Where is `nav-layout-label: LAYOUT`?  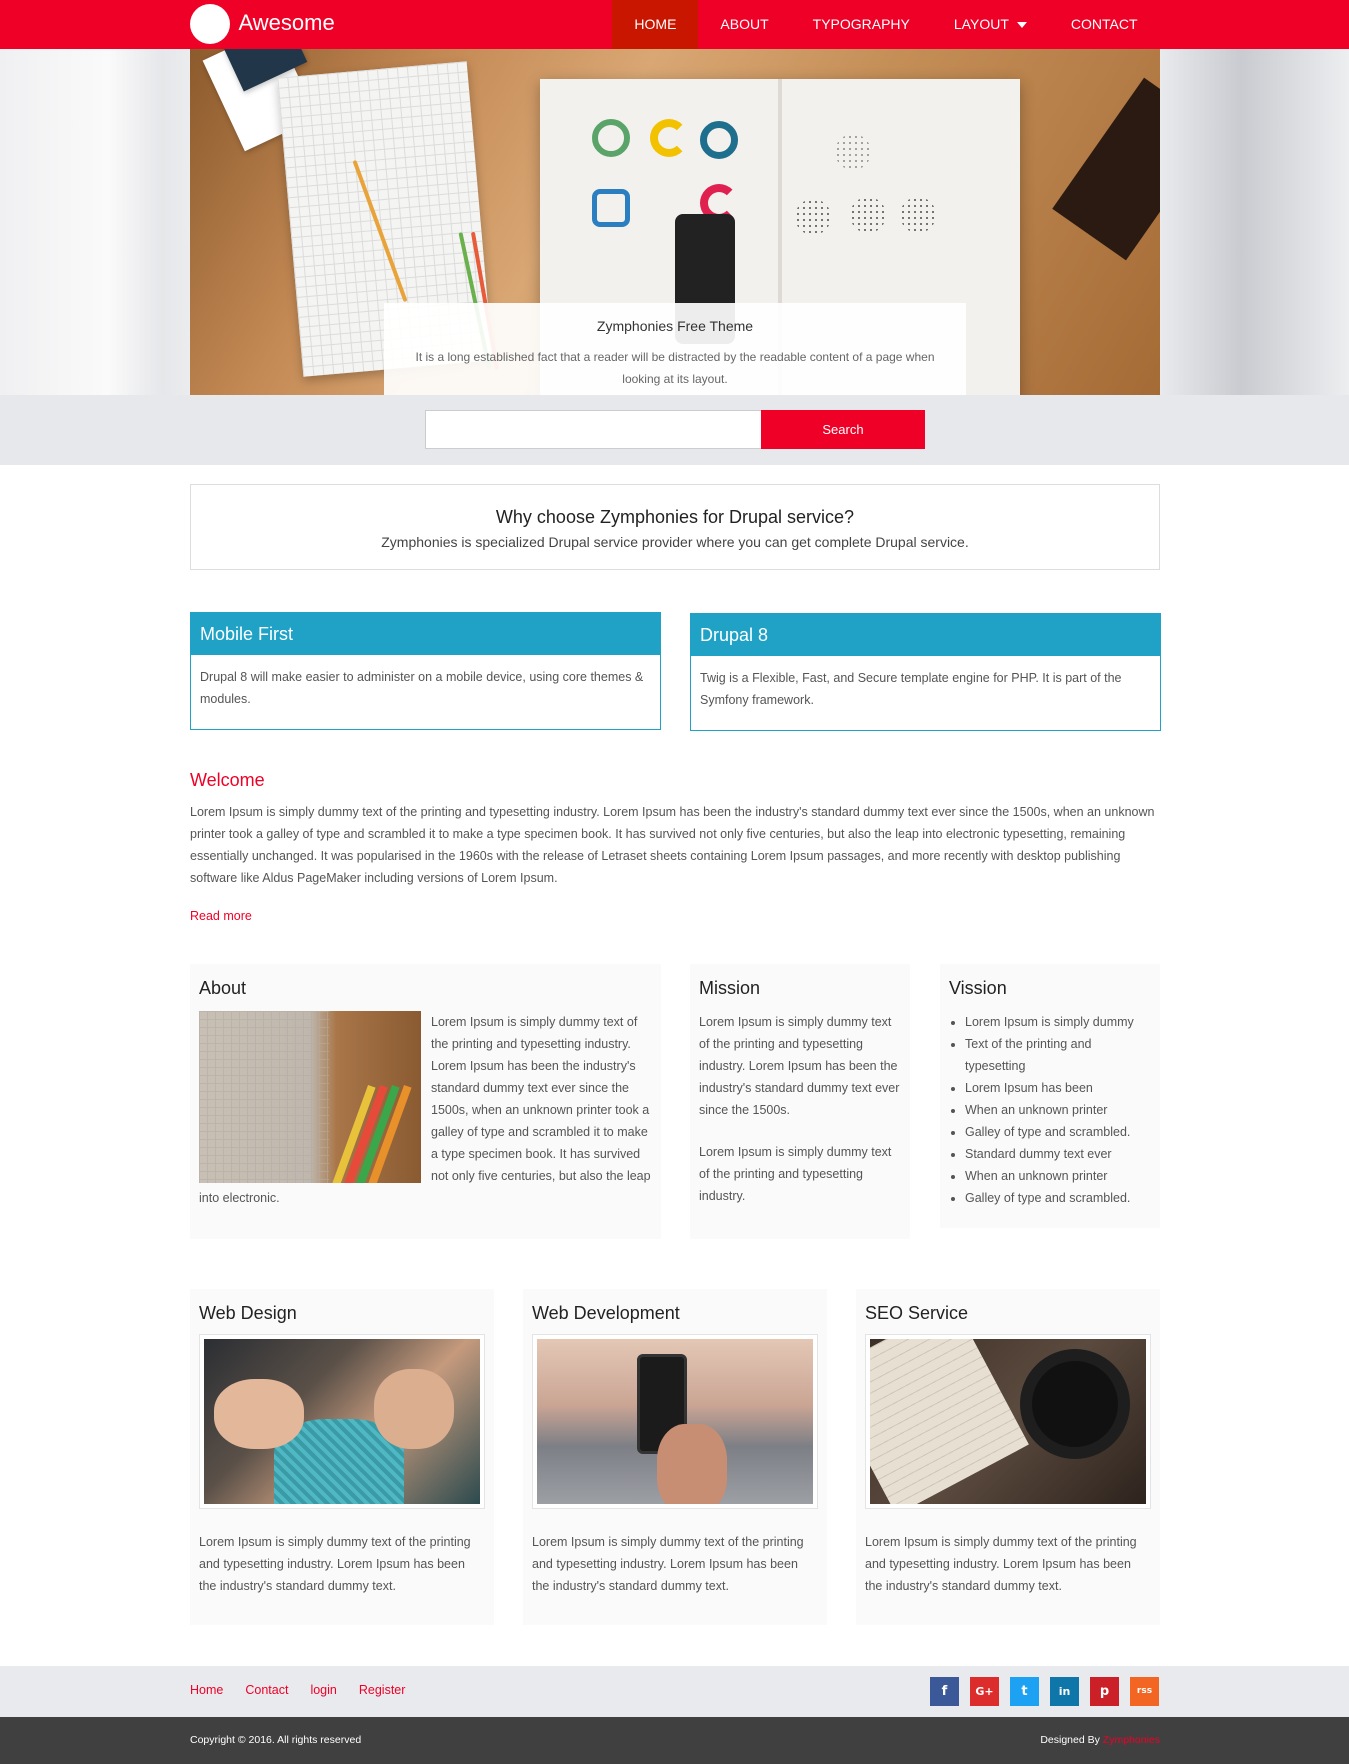
nav-layout-label: LAYOUT is located at coordinates (981, 24).